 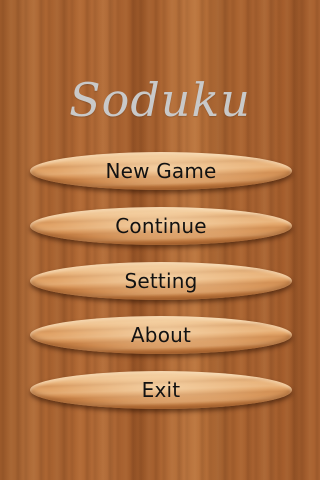 I want to click on continue-button: Continue, so click(x=161, y=226).